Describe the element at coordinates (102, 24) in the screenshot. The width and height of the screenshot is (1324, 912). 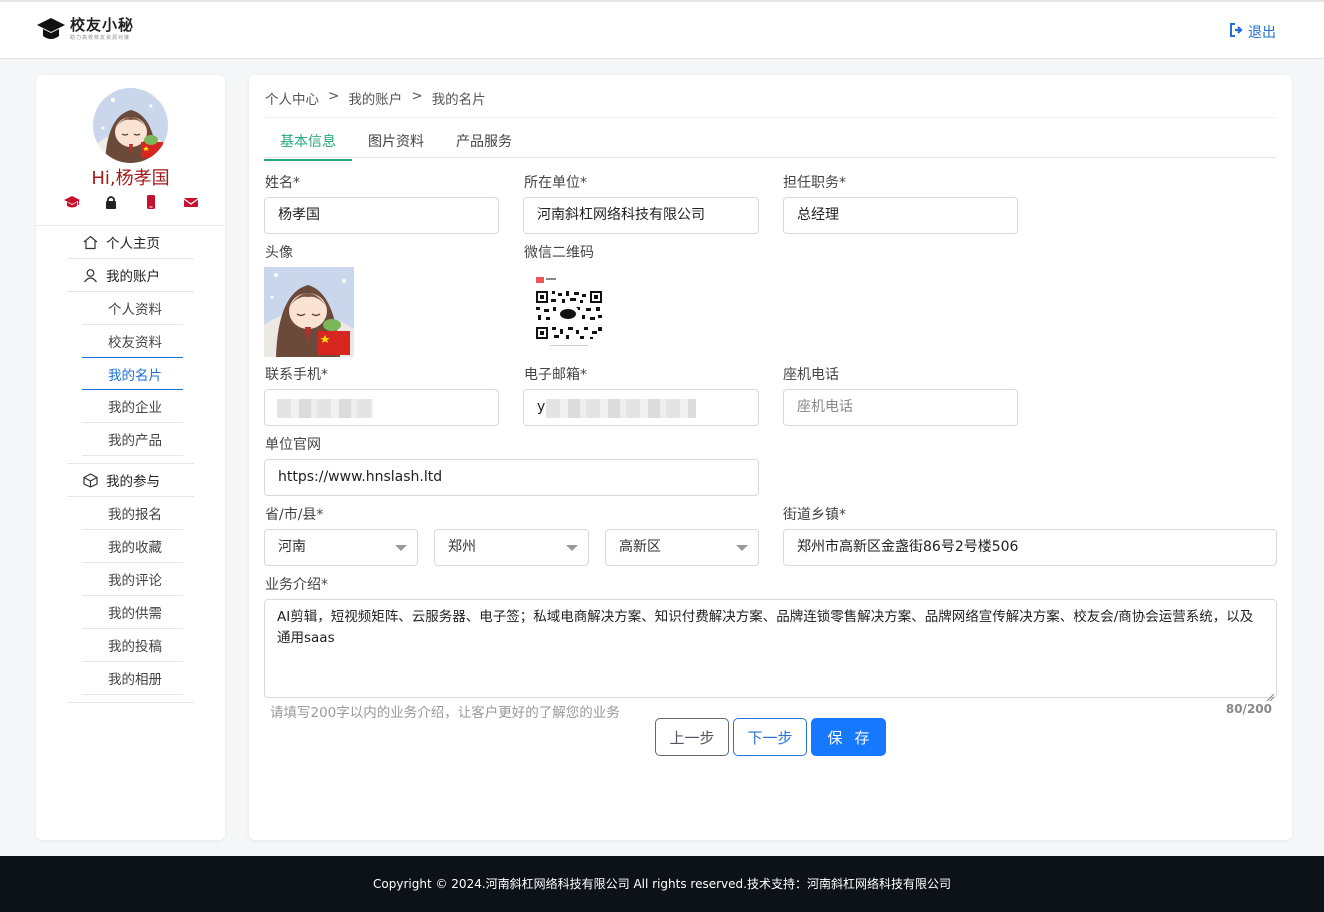
I see `logo-title: 校友小秘` at that location.